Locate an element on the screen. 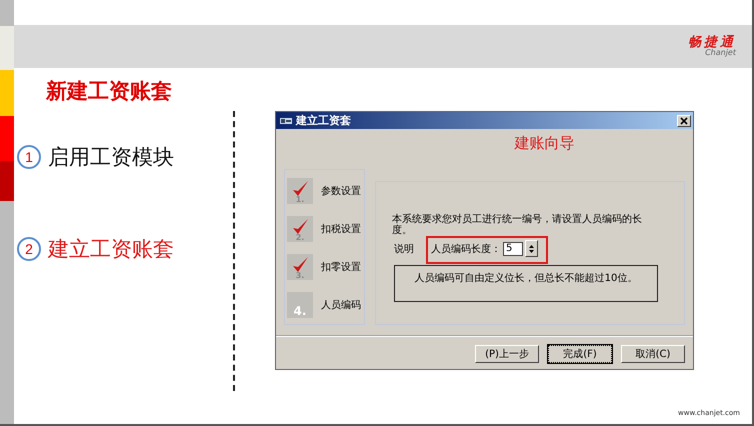 This screenshot has width=754, height=426. step-label: 启用工资模块 is located at coordinates (111, 157).